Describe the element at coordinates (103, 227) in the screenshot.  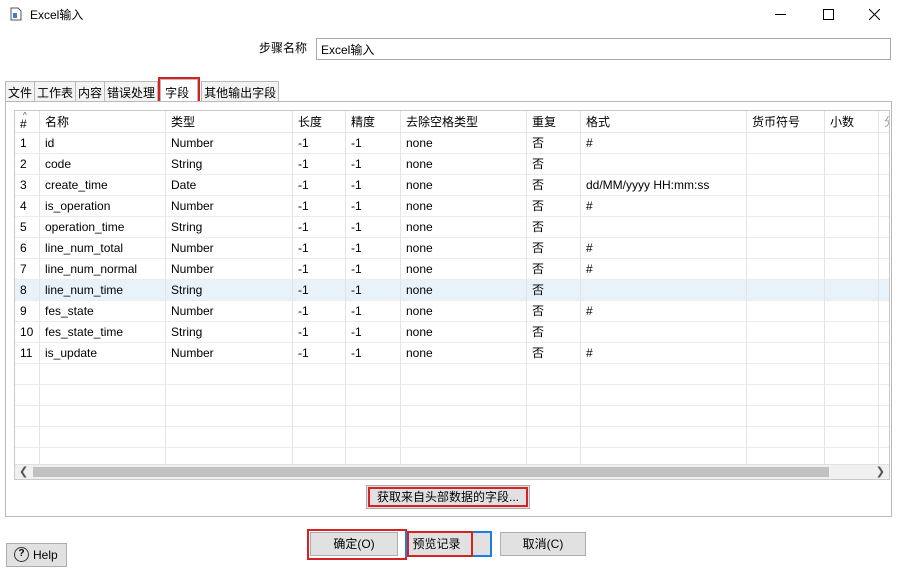
I see `cell-name: operation_time` at that location.